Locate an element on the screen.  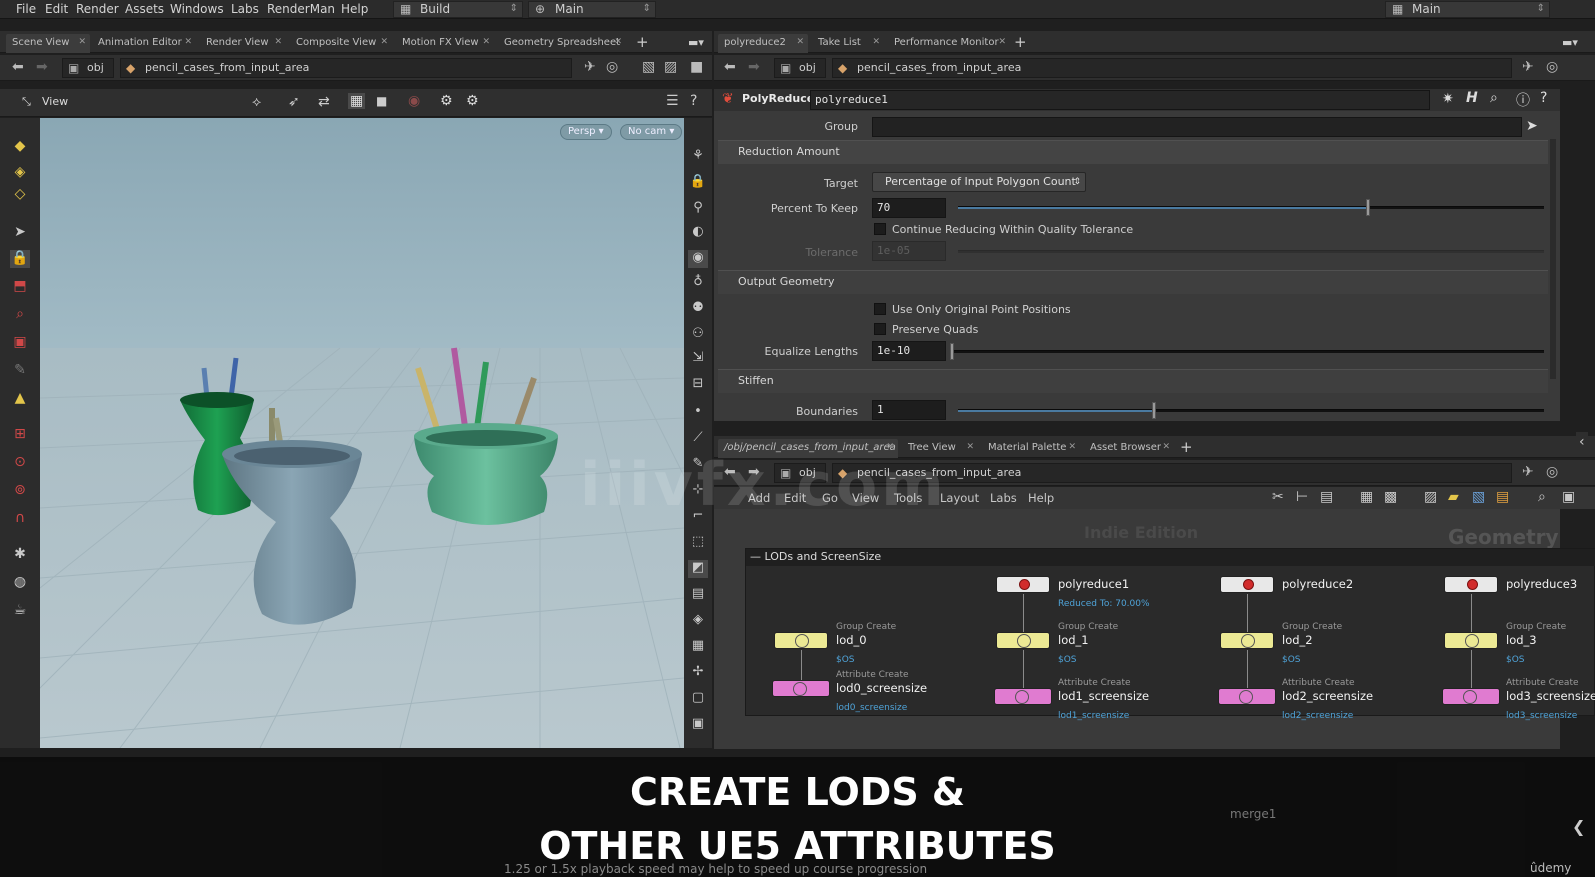
net-menu-labs: Labs is located at coordinates (1003, 498).